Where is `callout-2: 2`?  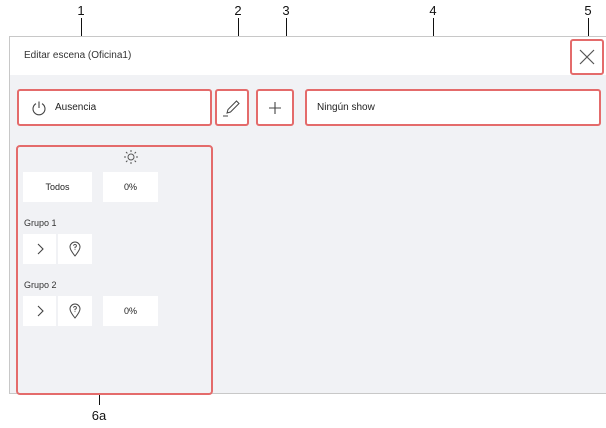
callout-2: 2 is located at coordinates (238, 10).